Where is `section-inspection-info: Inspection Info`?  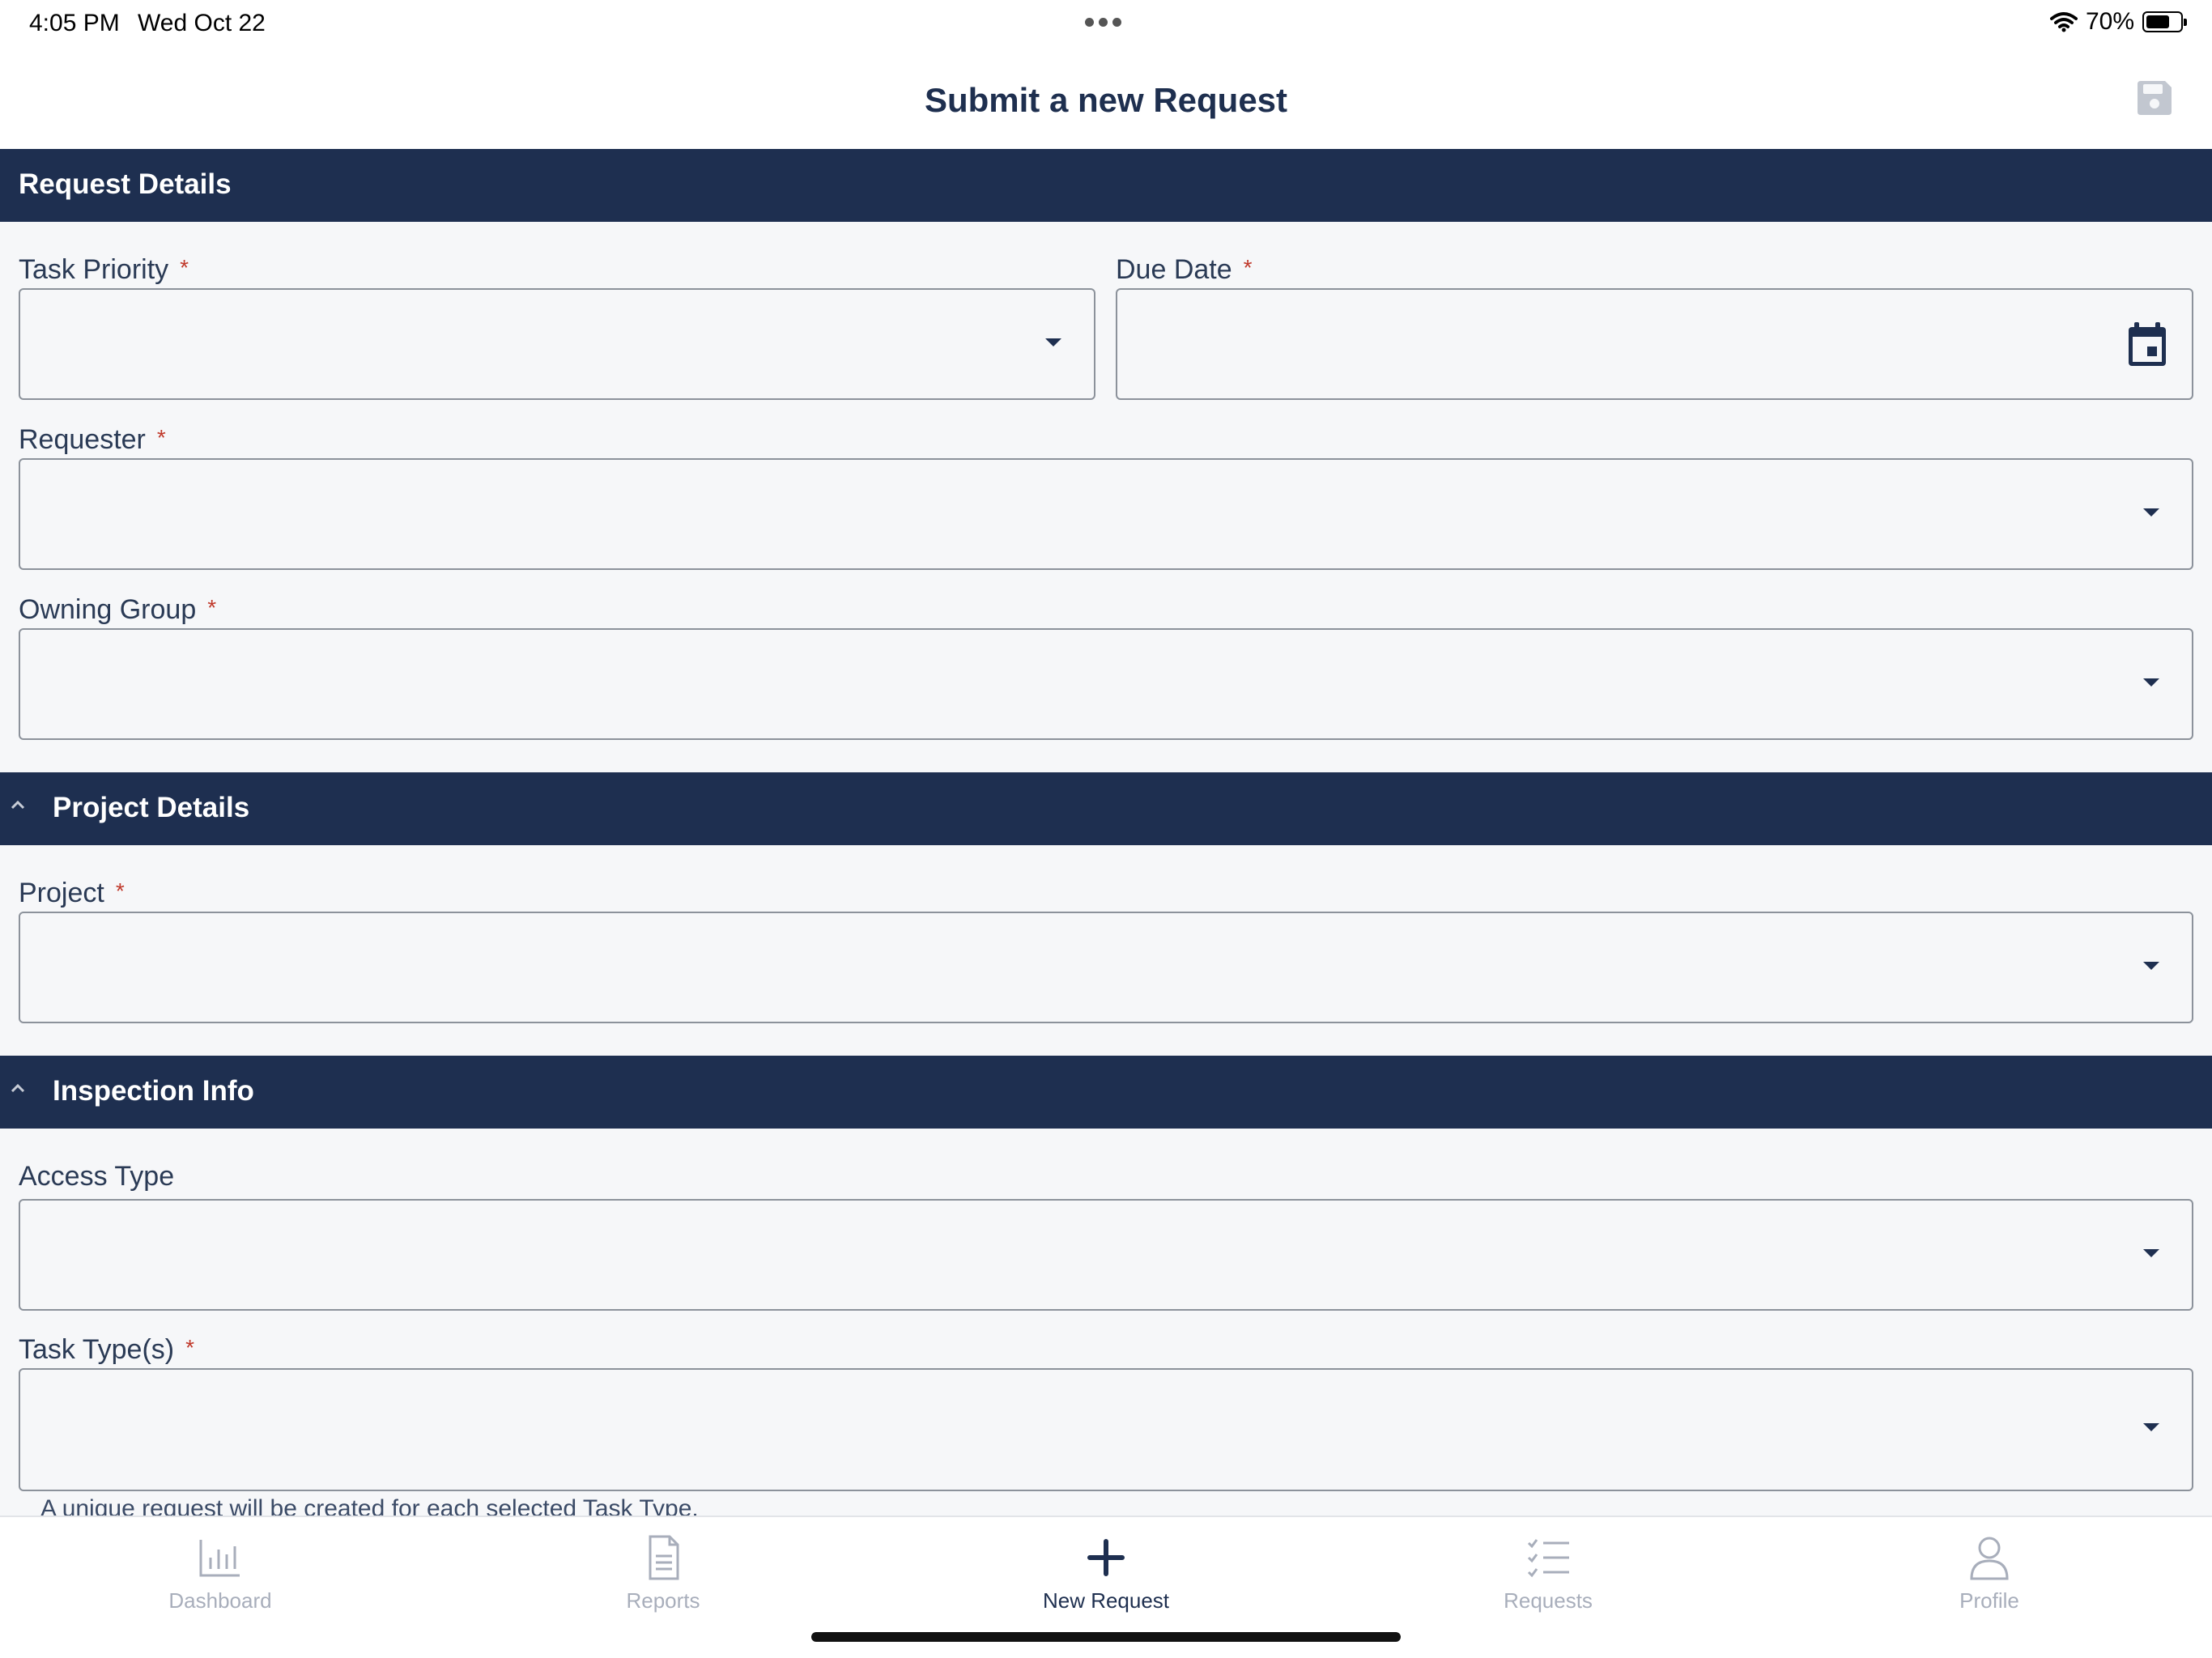
section-inspection-info: Inspection Info is located at coordinates (1106, 1092).